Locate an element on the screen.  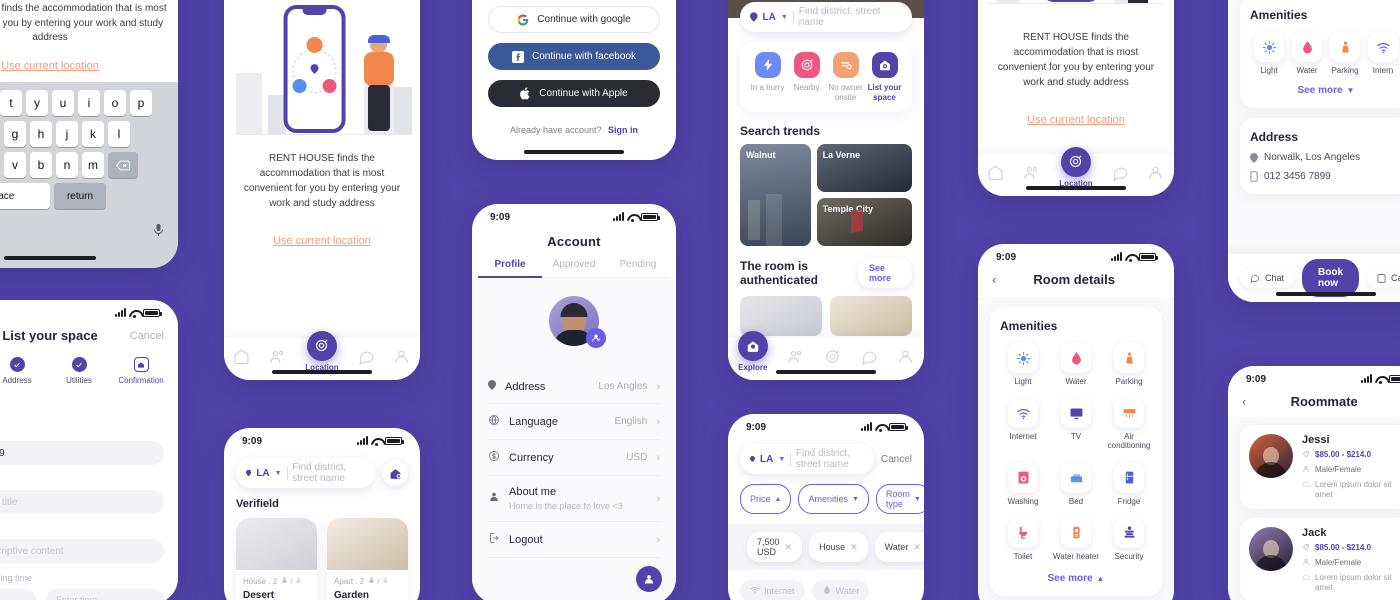
step-address: Address is located at coordinates (24, 371).